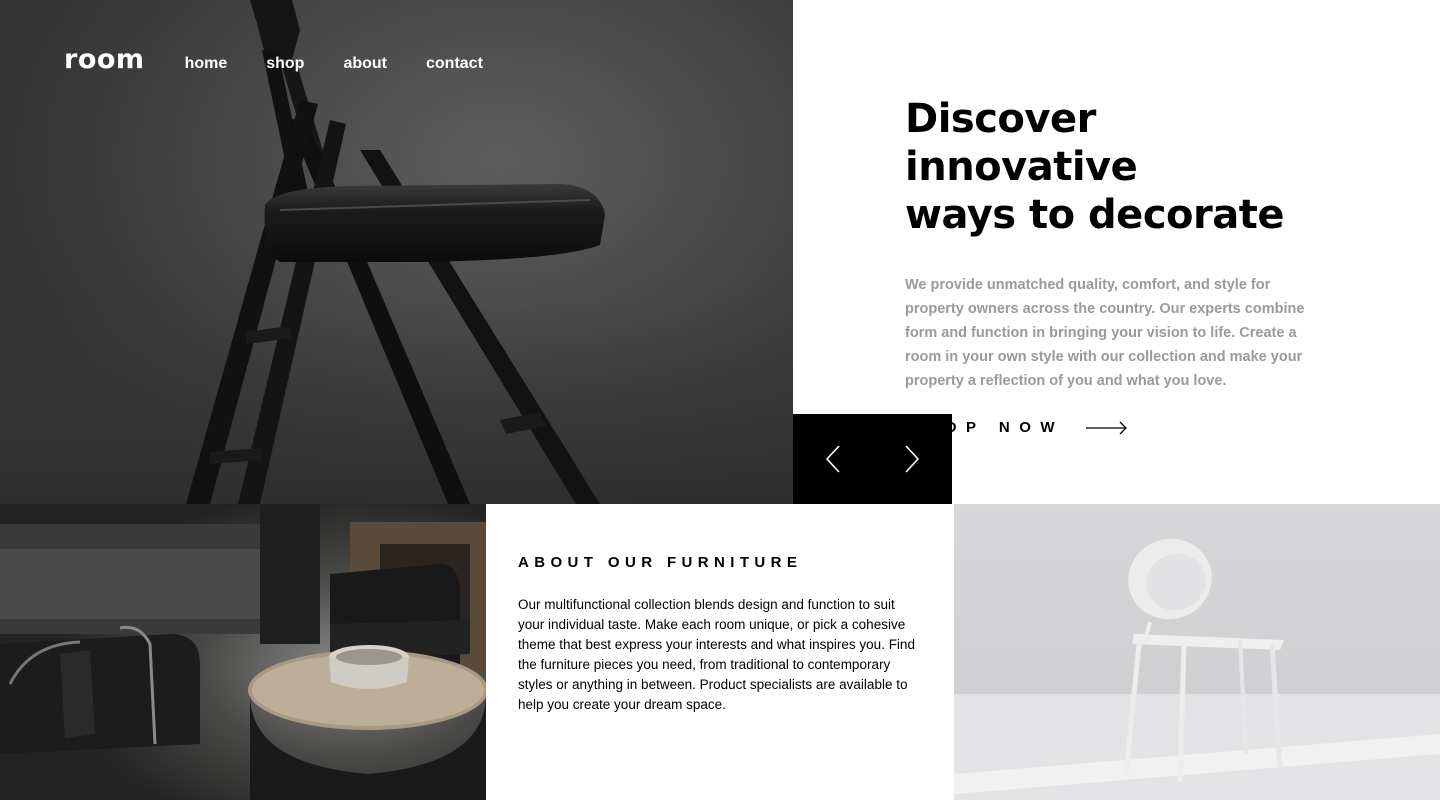 The width and height of the screenshot is (1440, 800). I want to click on slider-controls, so click(872, 459).